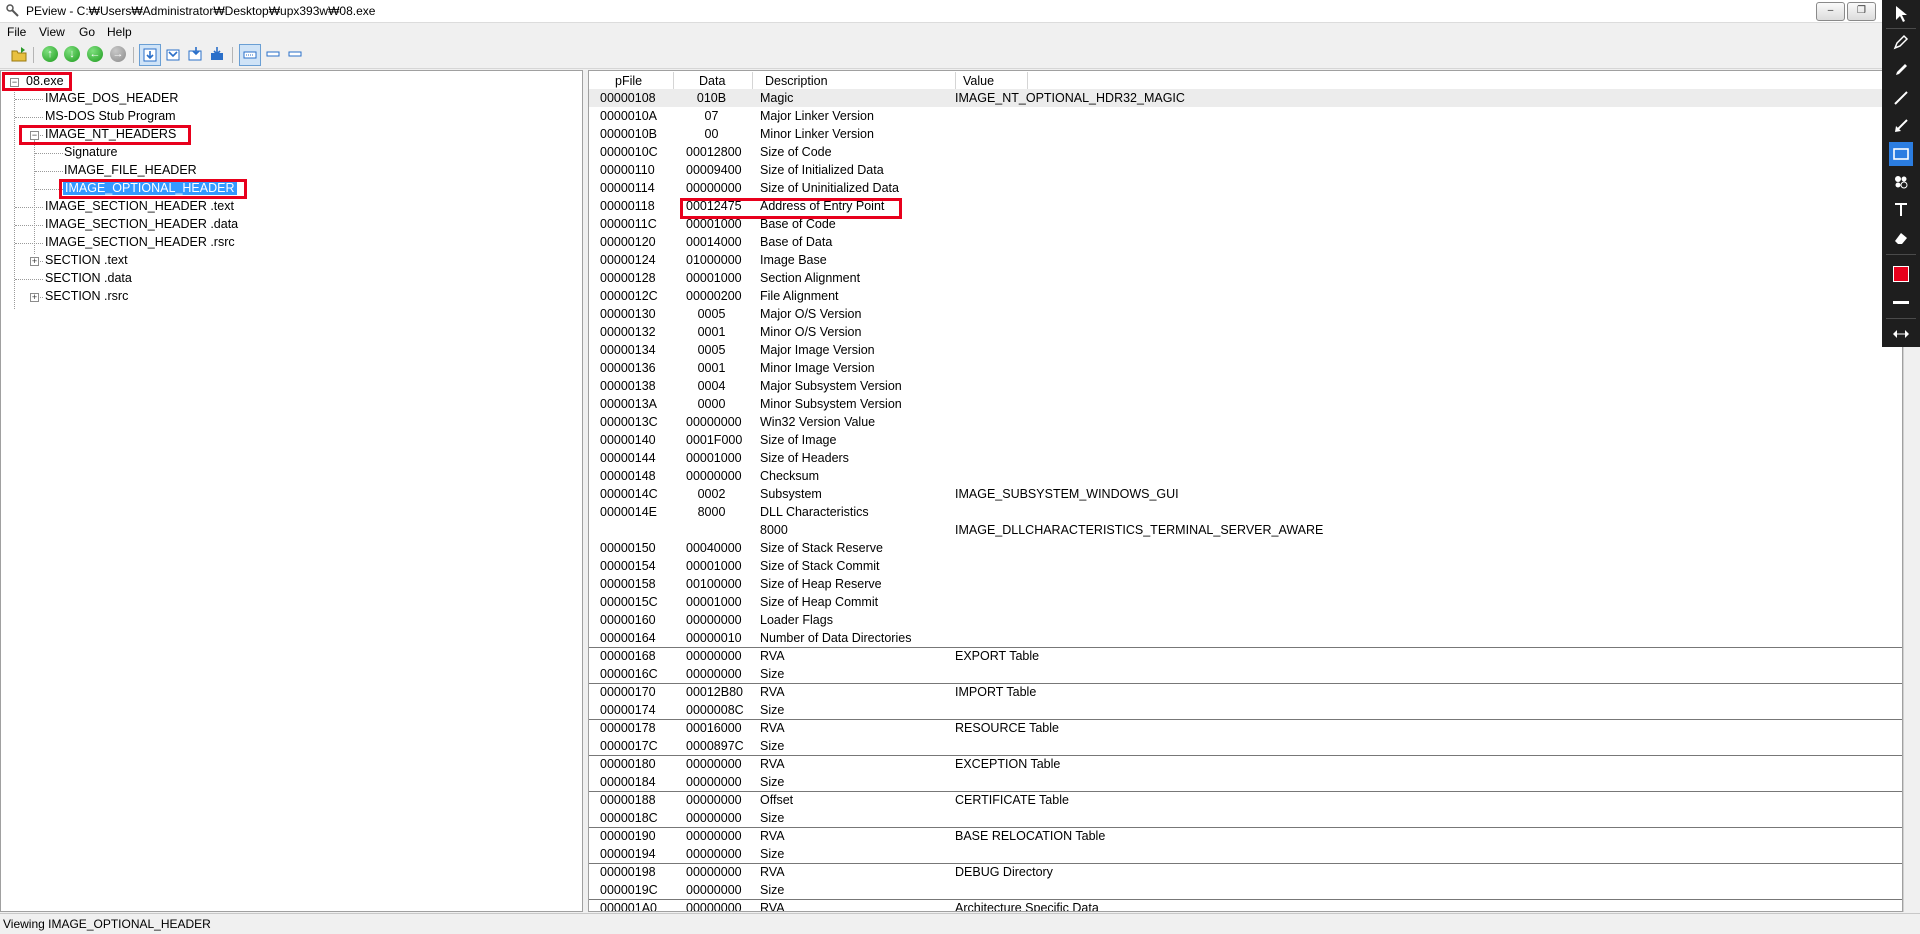  What do you see at coordinates (1901, 14) in the screenshot?
I see `cursor-icon` at bounding box center [1901, 14].